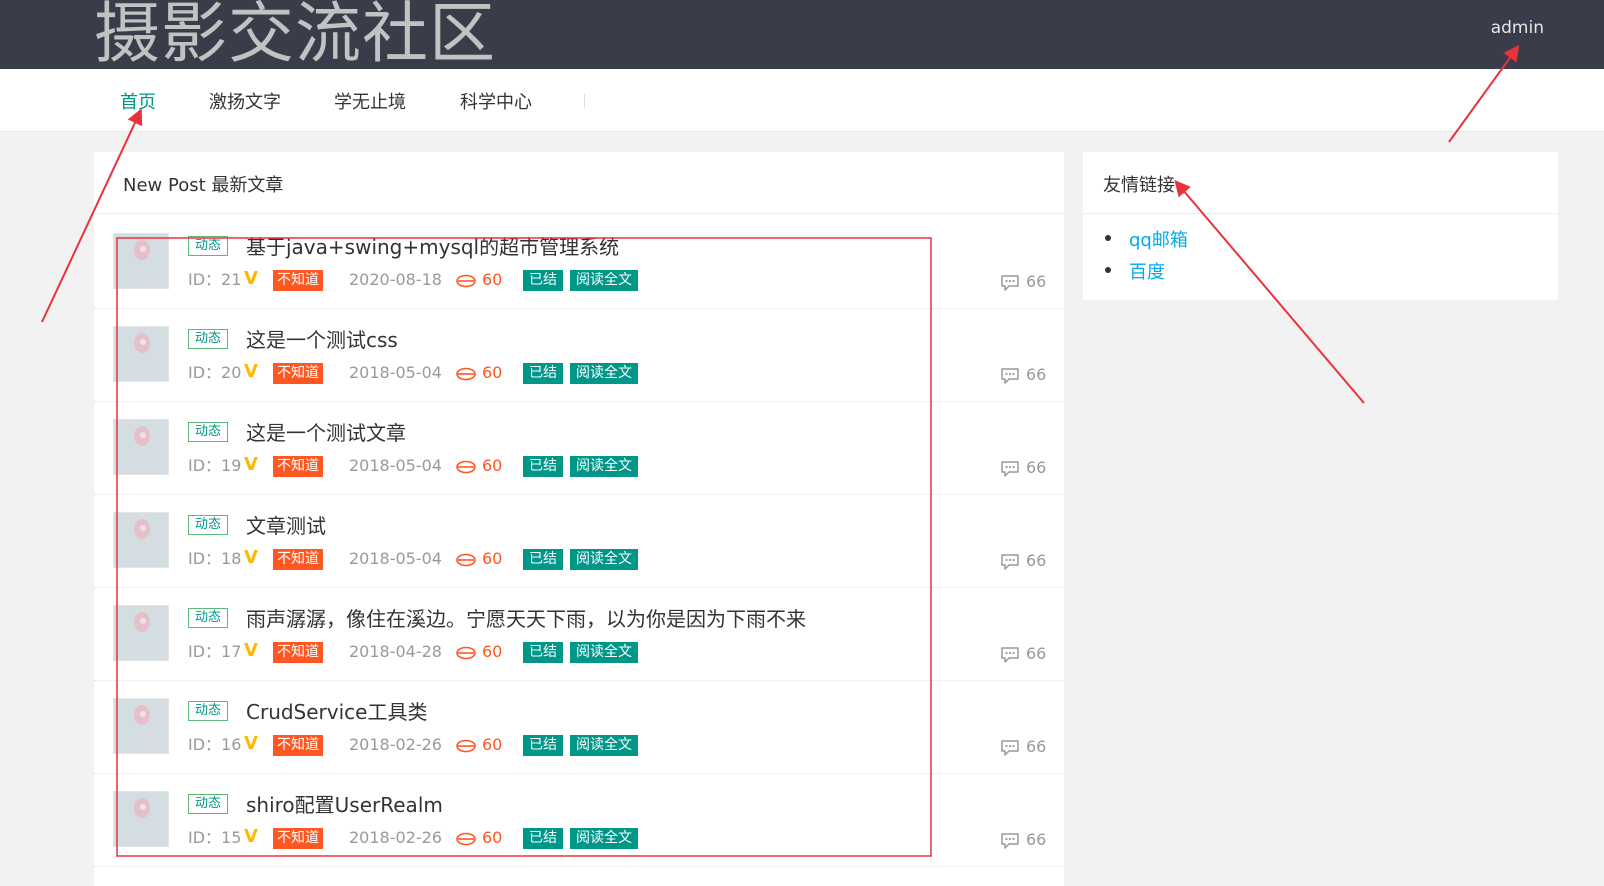 The image size is (1604, 886). Describe the element at coordinates (579, 447) in the screenshot. I see `post-row: 动态 这是一个测试文章 ID：19 V 不知道 2018-05-04 60 已结 阅读全文 66` at that location.